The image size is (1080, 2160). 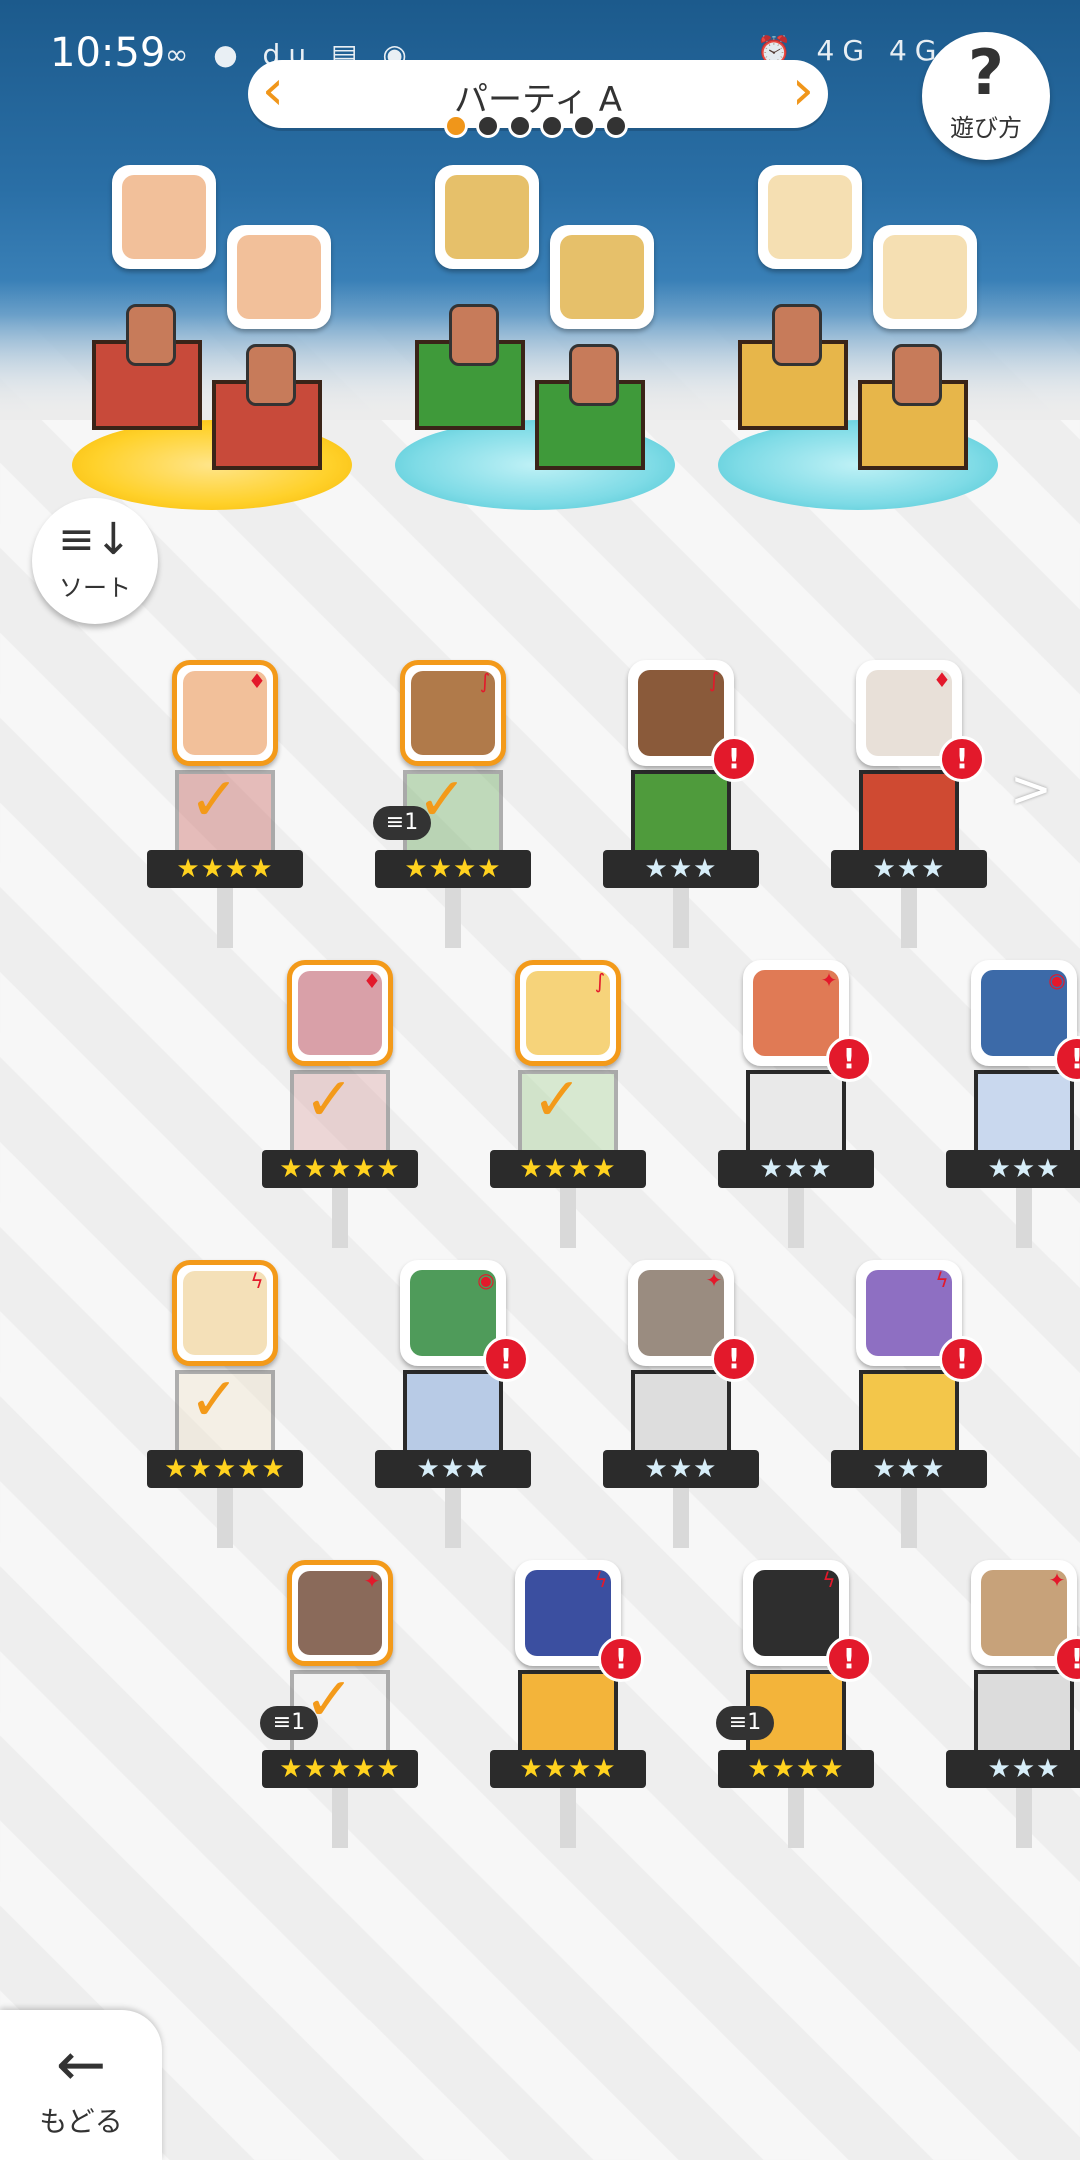 I want to click on help-button: ? 遊び方, so click(x=986, y=96).